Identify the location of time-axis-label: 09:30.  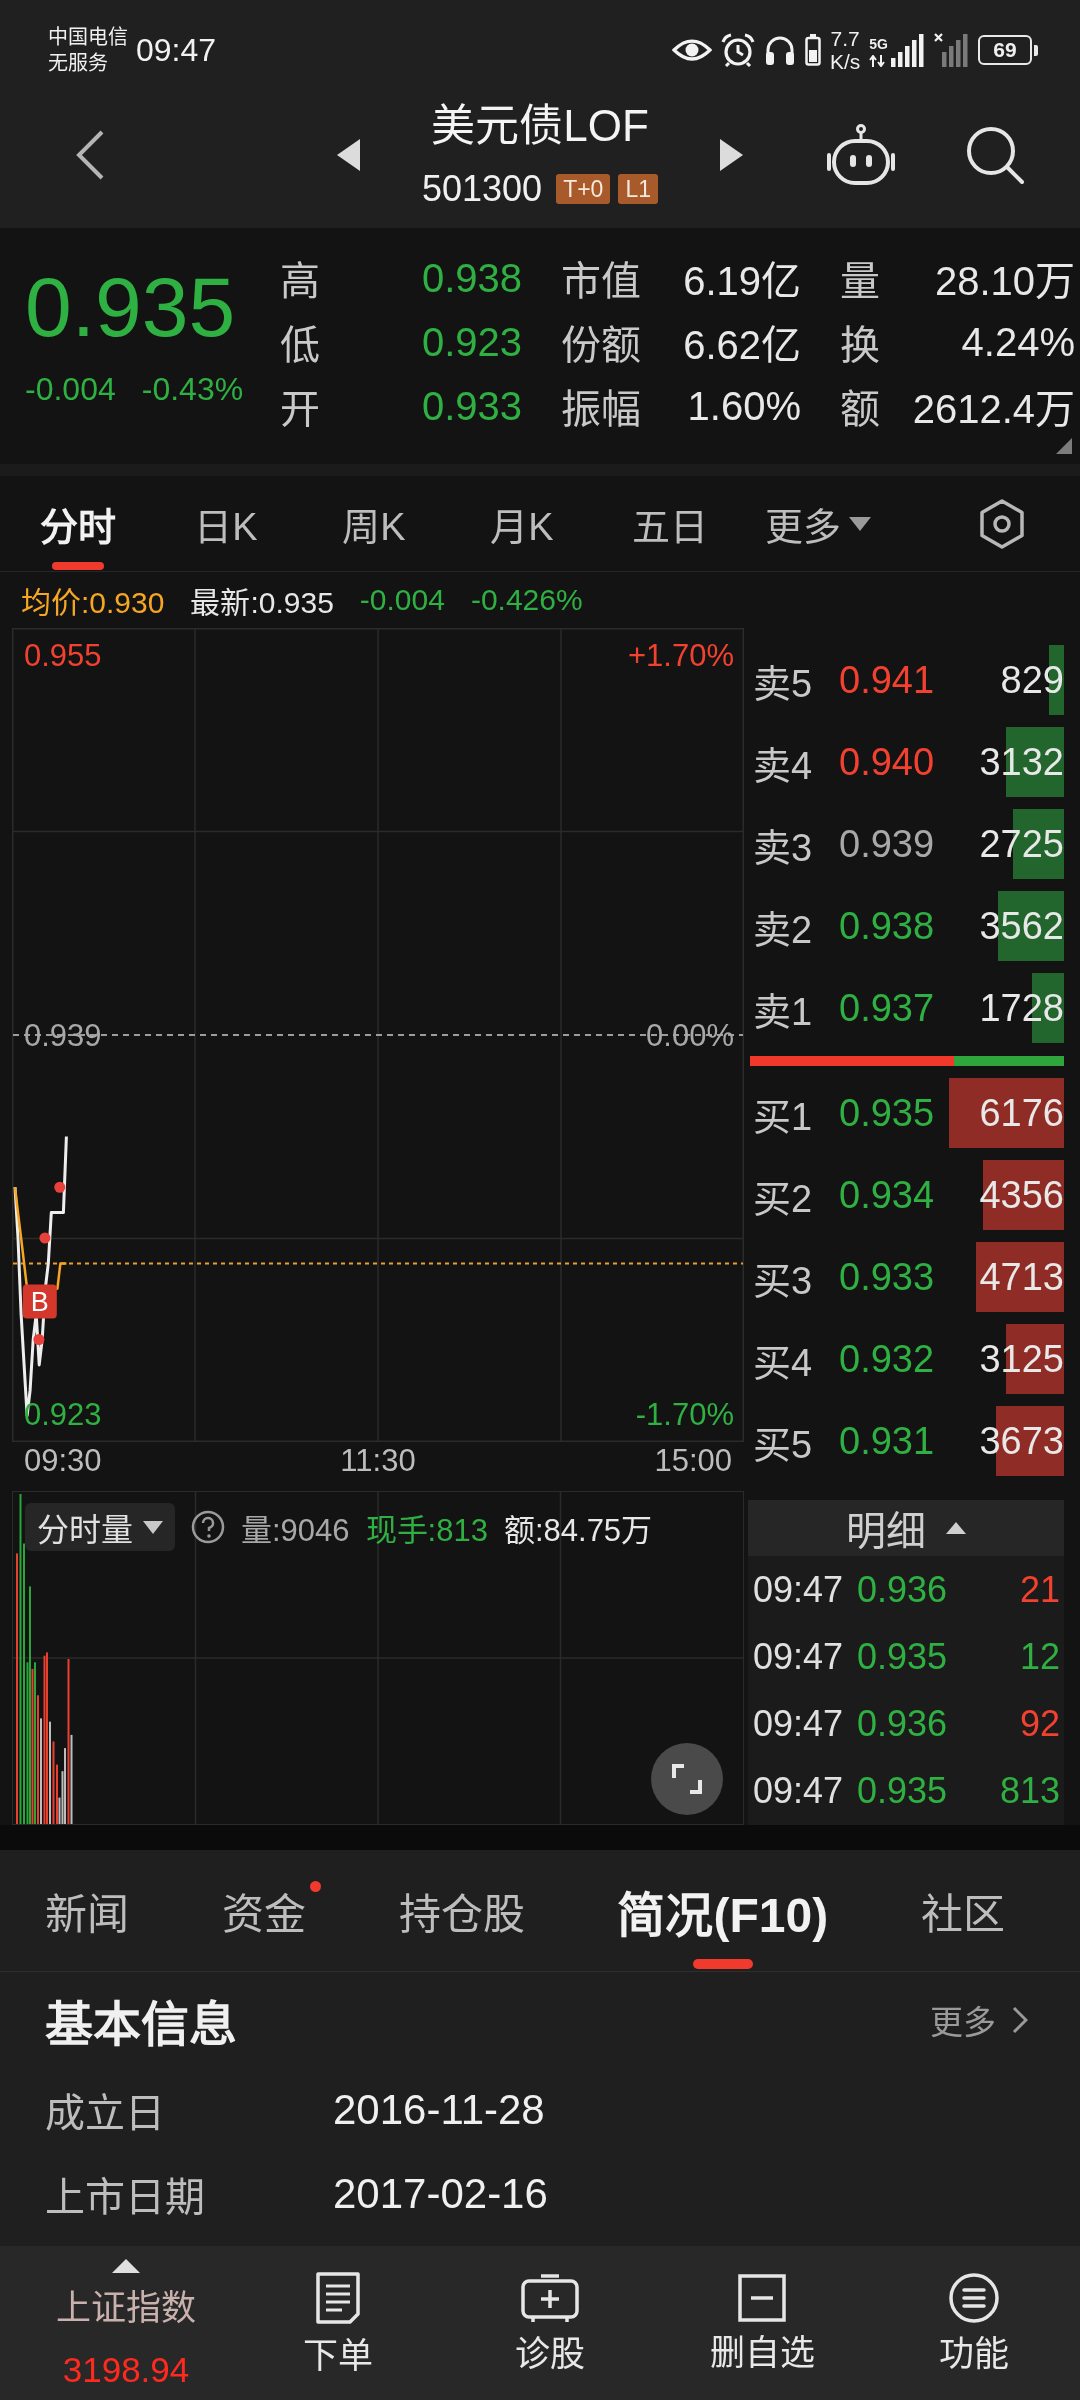
(63, 1461).